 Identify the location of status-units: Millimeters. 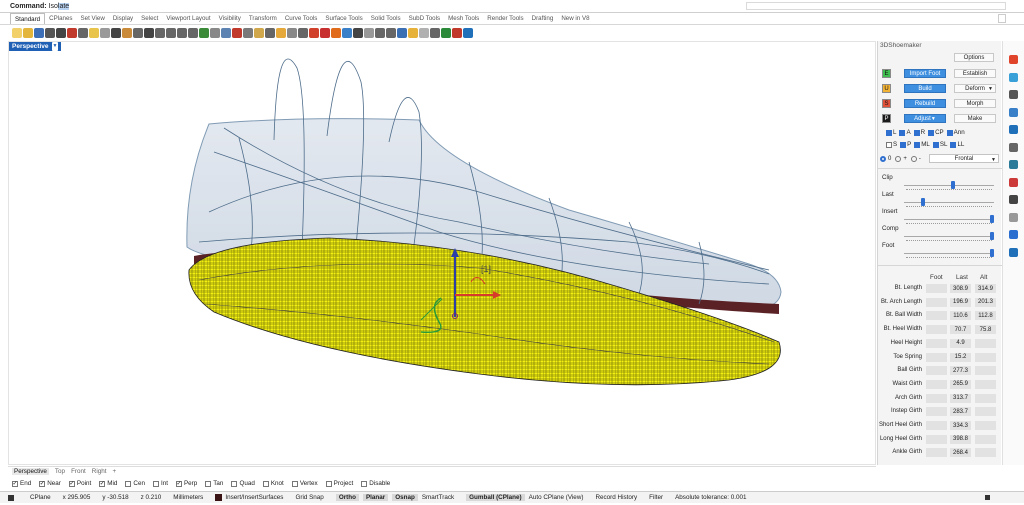
(188, 497).